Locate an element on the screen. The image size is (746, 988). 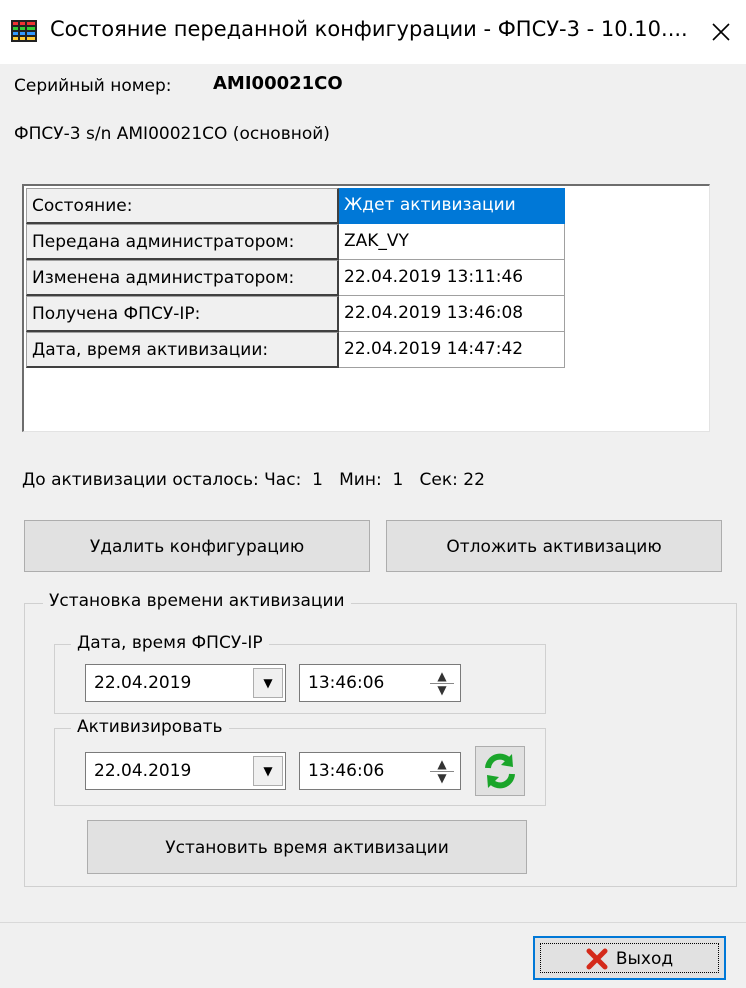
serial-label: Серийный номер: is located at coordinates (93, 86).